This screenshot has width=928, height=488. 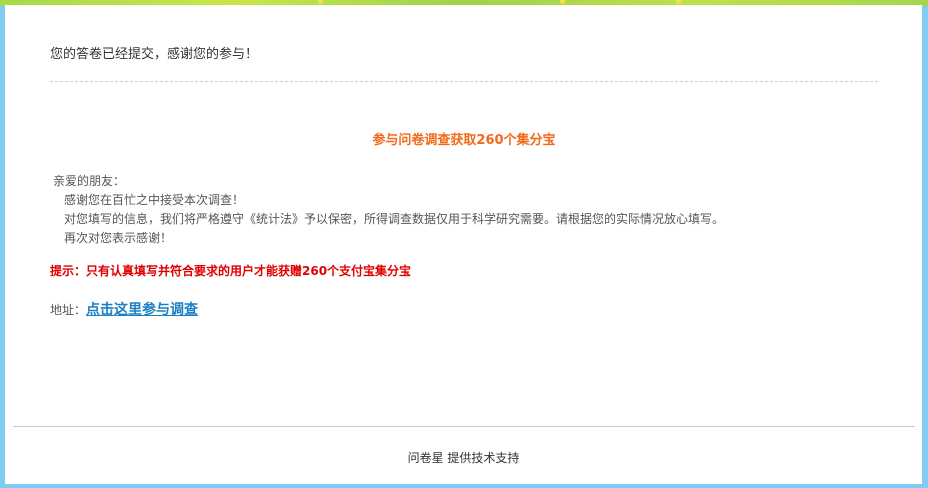 What do you see at coordinates (154, 200) in the screenshot?
I see `letter-line: 感谢您在百忙之中接受本次调查！` at bounding box center [154, 200].